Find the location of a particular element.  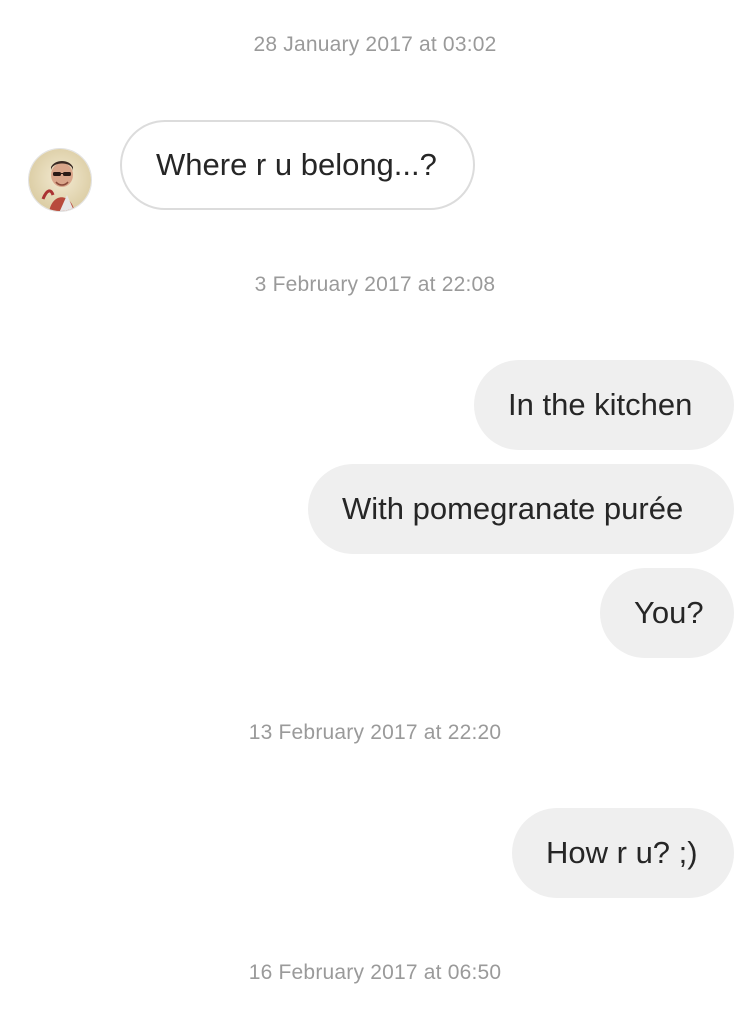

outgoing-message-bubble: In the kitchen is located at coordinates (604, 405).